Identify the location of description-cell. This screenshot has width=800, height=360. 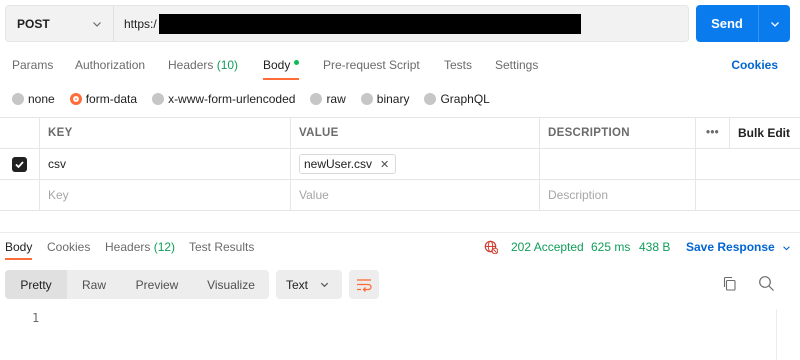
(618, 164).